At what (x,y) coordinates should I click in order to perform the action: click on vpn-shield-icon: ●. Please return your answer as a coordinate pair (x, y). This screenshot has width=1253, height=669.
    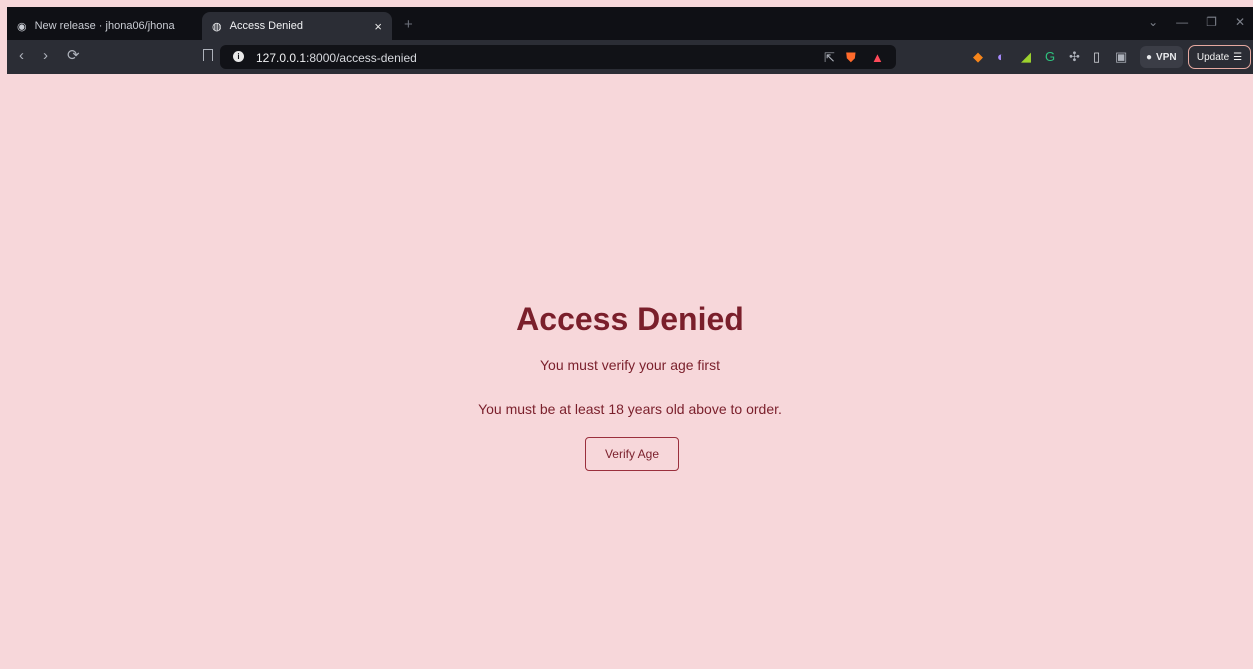
    Looking at the image, I should click on (1149, 57).